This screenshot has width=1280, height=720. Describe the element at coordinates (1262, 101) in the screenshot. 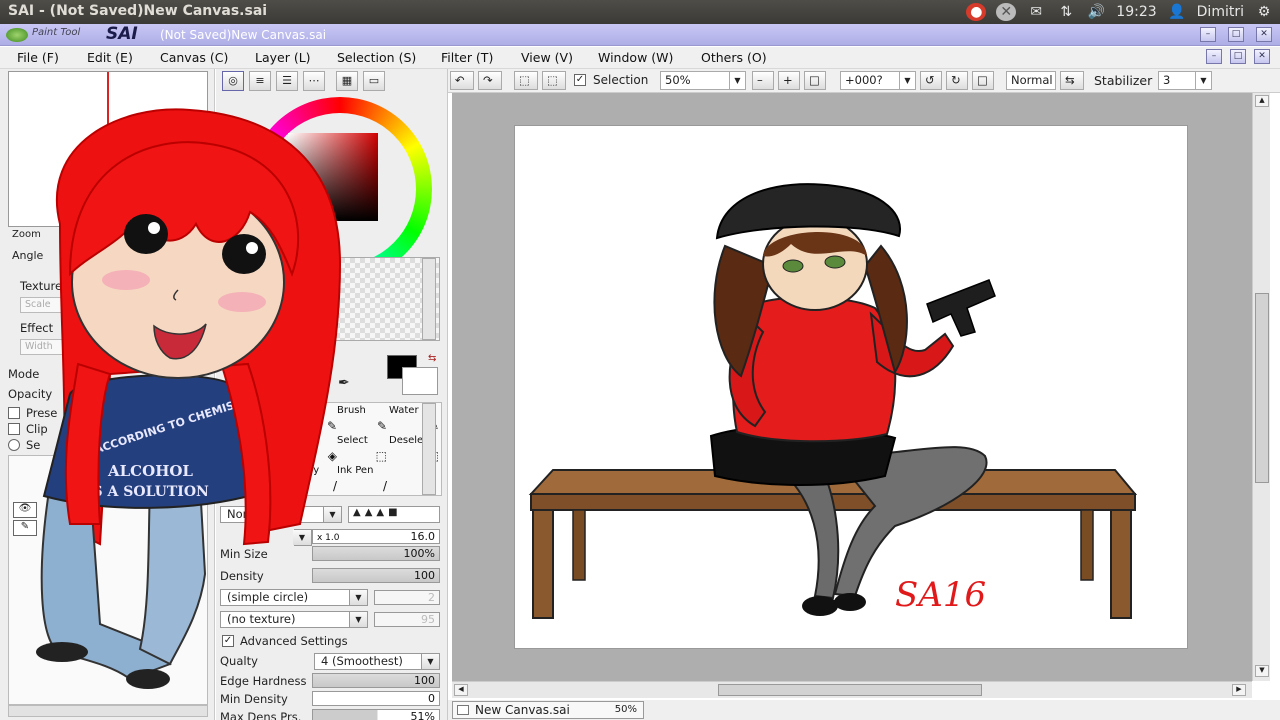

I see `scroll-up-icon: ▲` at that location.